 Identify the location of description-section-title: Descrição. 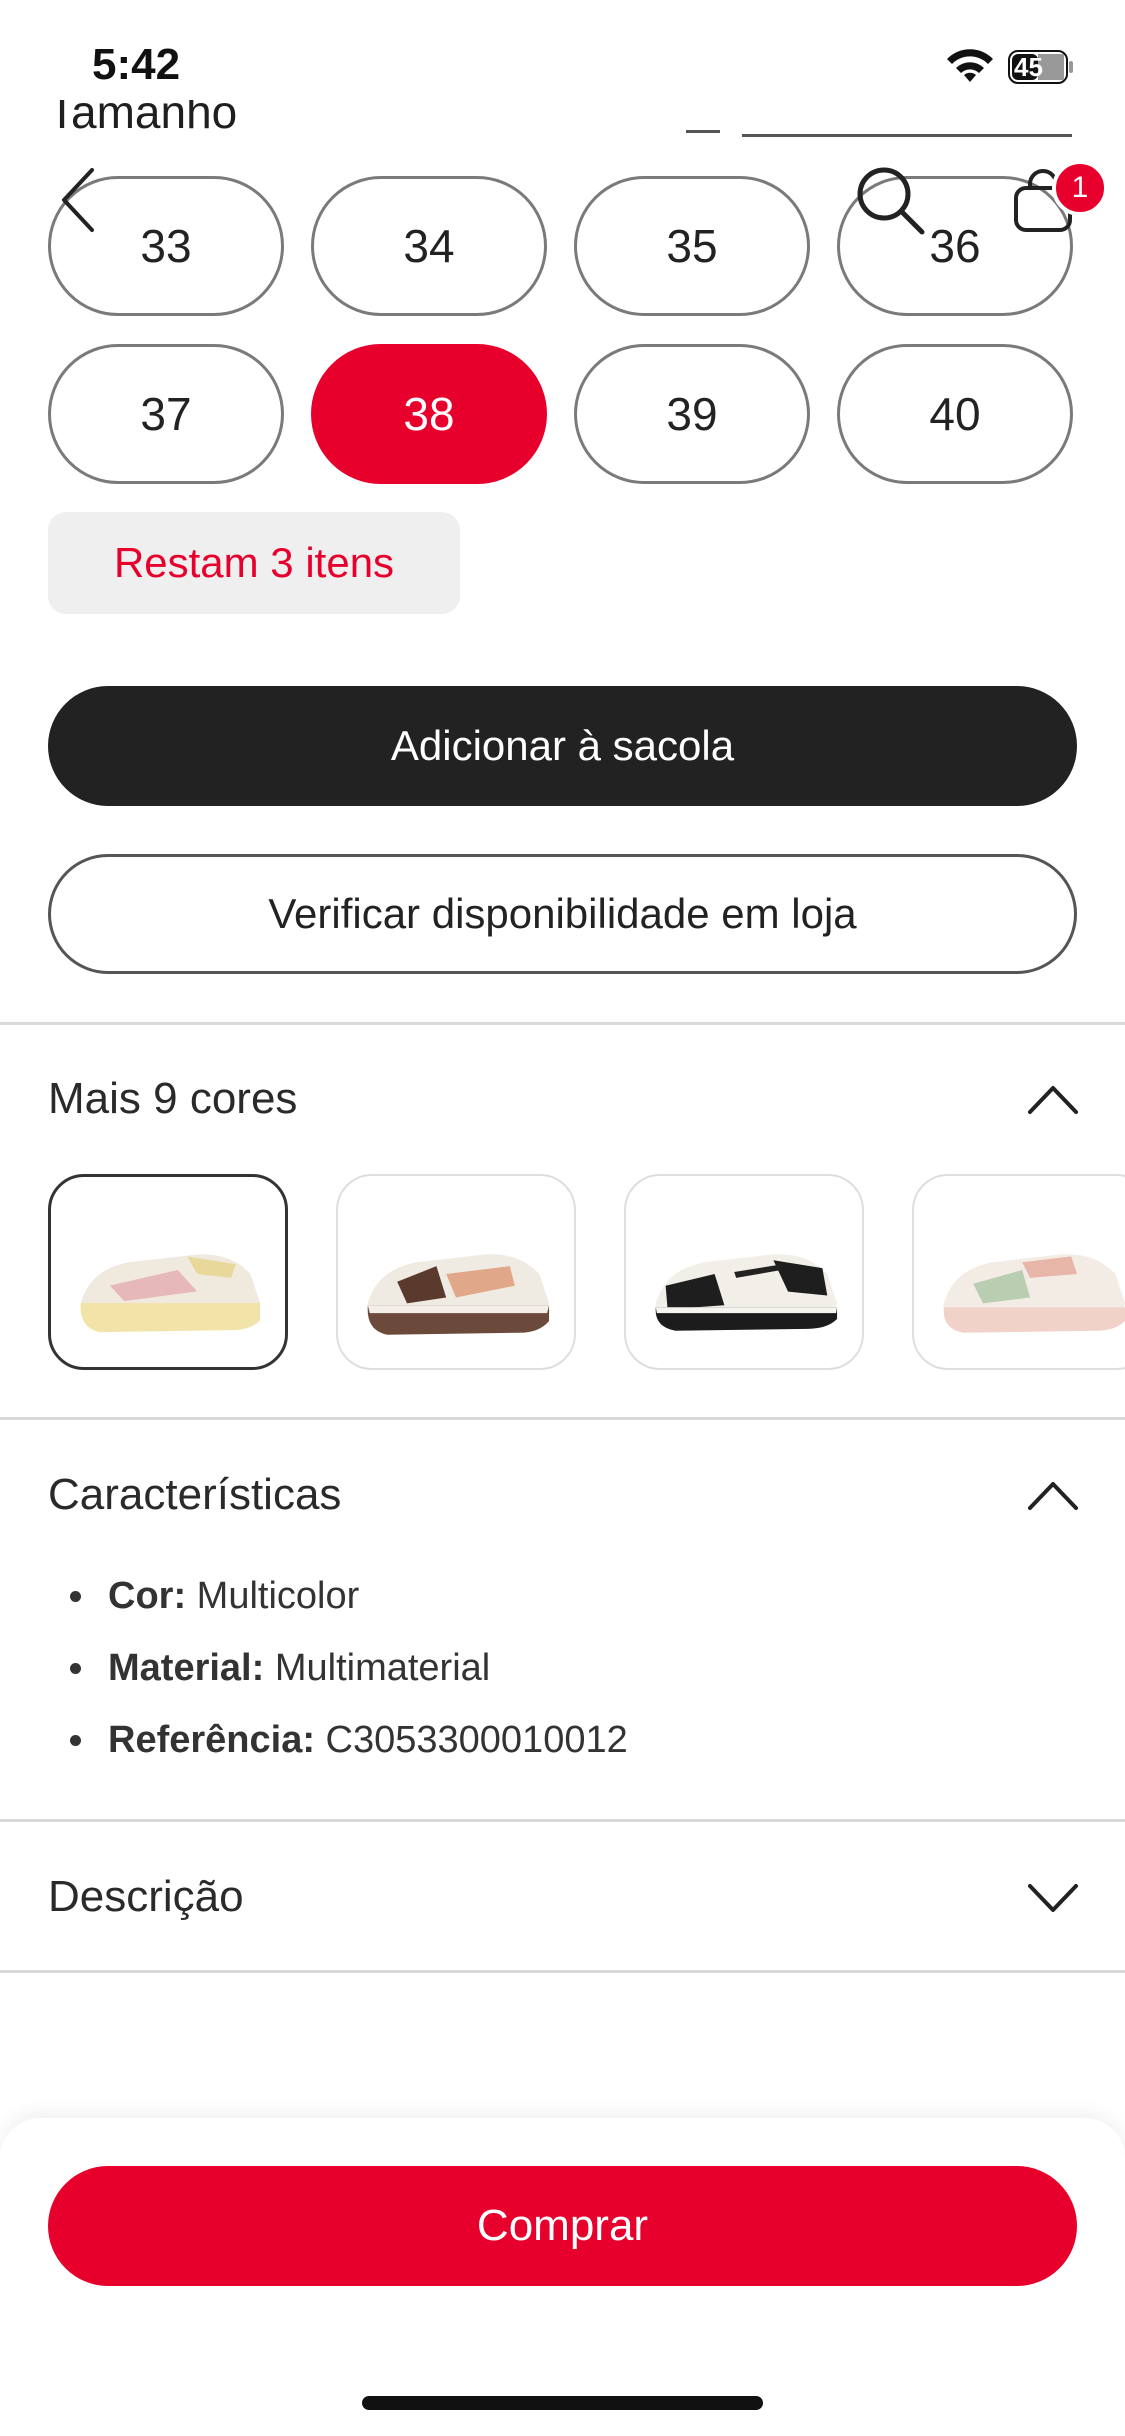
(146, 1897).